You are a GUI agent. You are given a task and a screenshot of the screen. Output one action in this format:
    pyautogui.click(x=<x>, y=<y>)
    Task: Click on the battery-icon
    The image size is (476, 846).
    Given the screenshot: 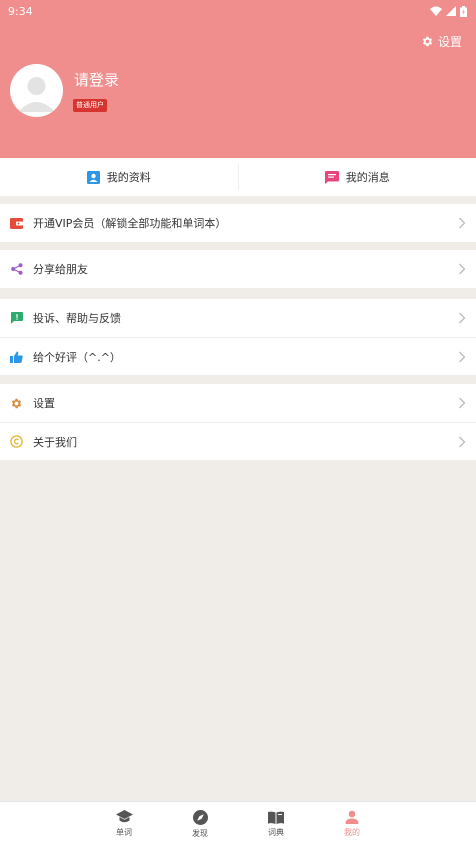 What is the action you would take?
    pyautogui.click(x=463, y=11)
    